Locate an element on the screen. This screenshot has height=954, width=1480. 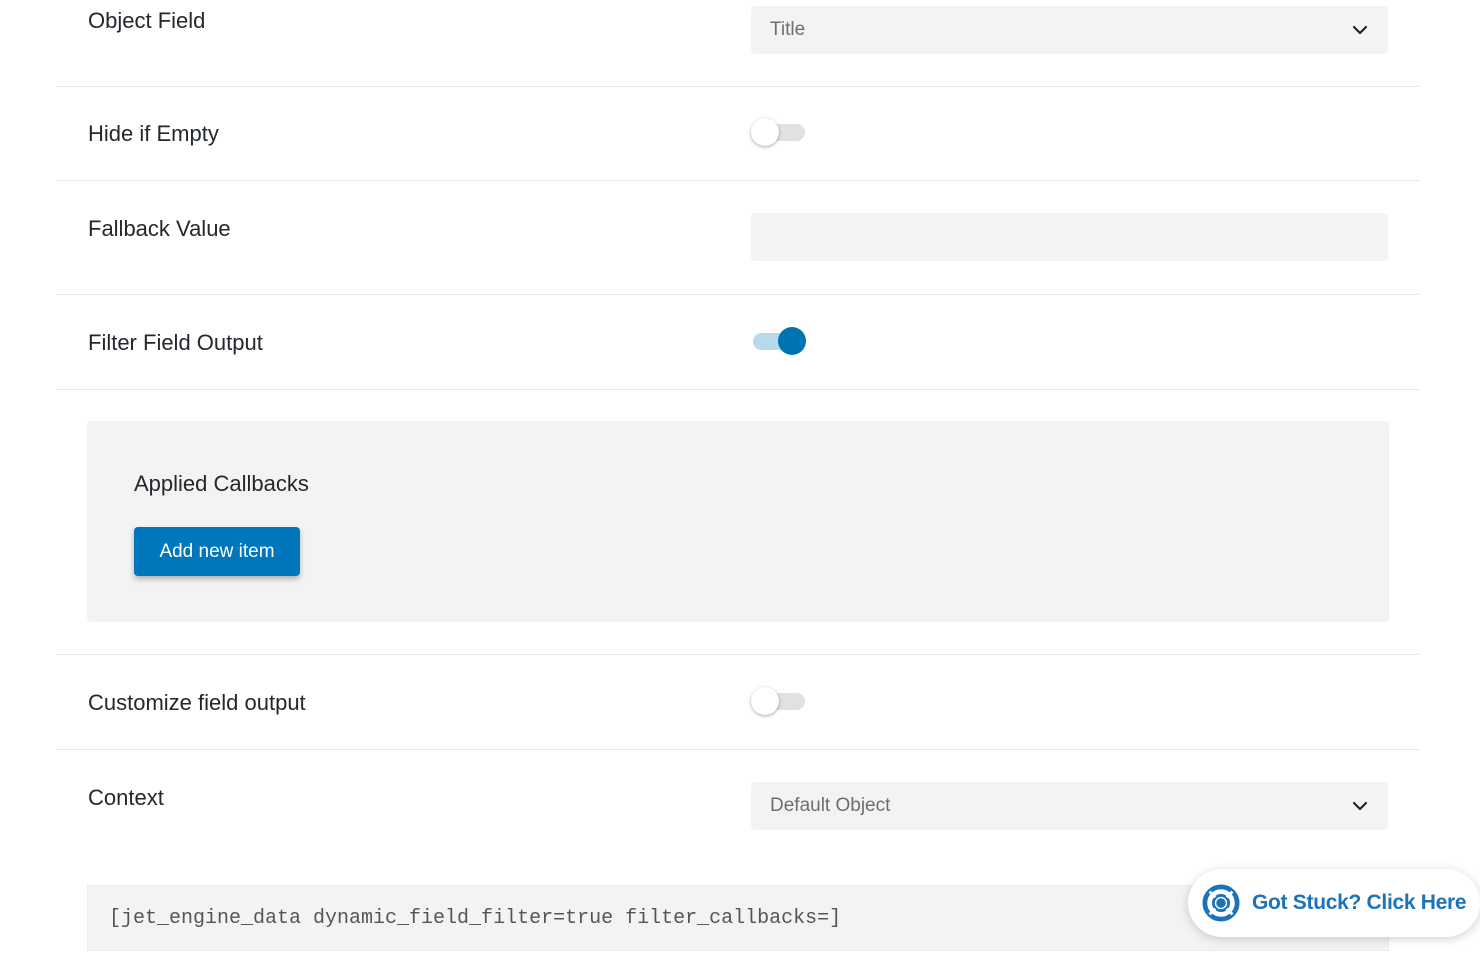
customize-field-output-toggle is located at coordinates (779, 701).